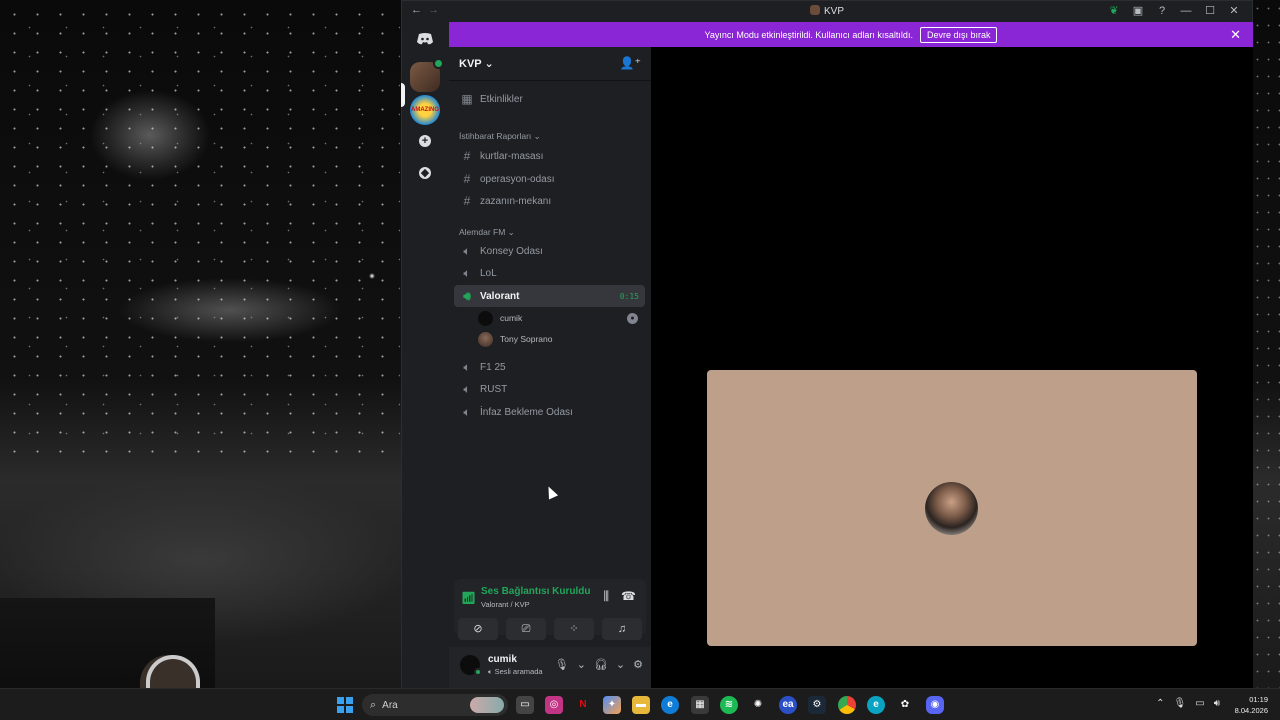 The height and width of the screenshot is (720, 1280). What do you see at coordinates (478, 629) in the screenshot?
I see `camera-off-icon: ⊘` at bounding box center [478, 629].